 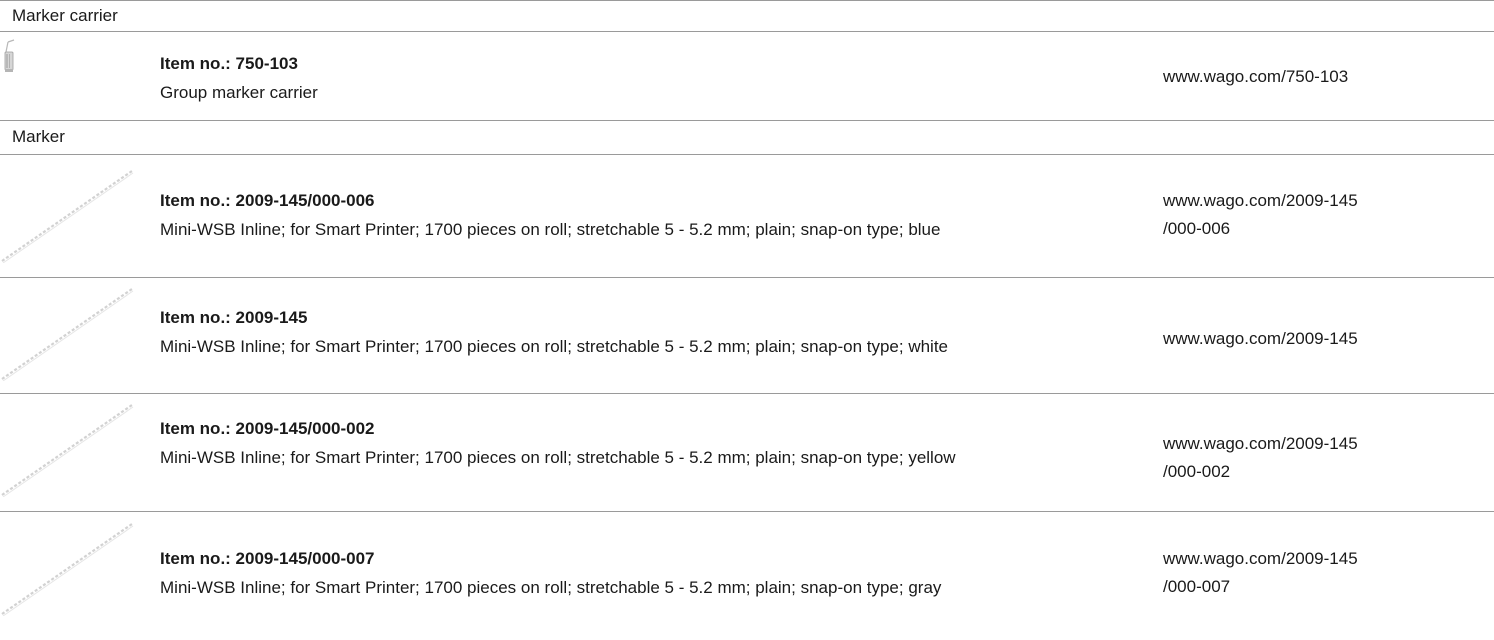 I want to click on marker-carrier-icon, so click(x=9, y=55).